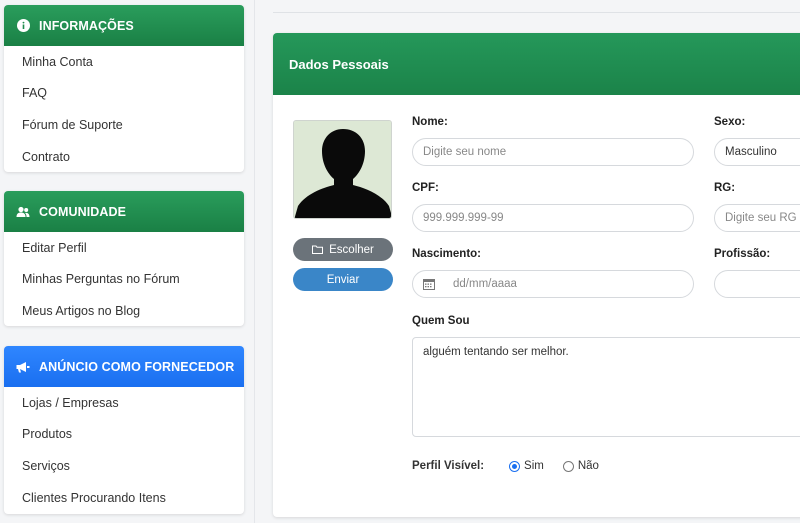  Describe the element at coordinates (448, 466) in the screenshot. I see `profile-visible-label: Perfil Visível:` at that location.